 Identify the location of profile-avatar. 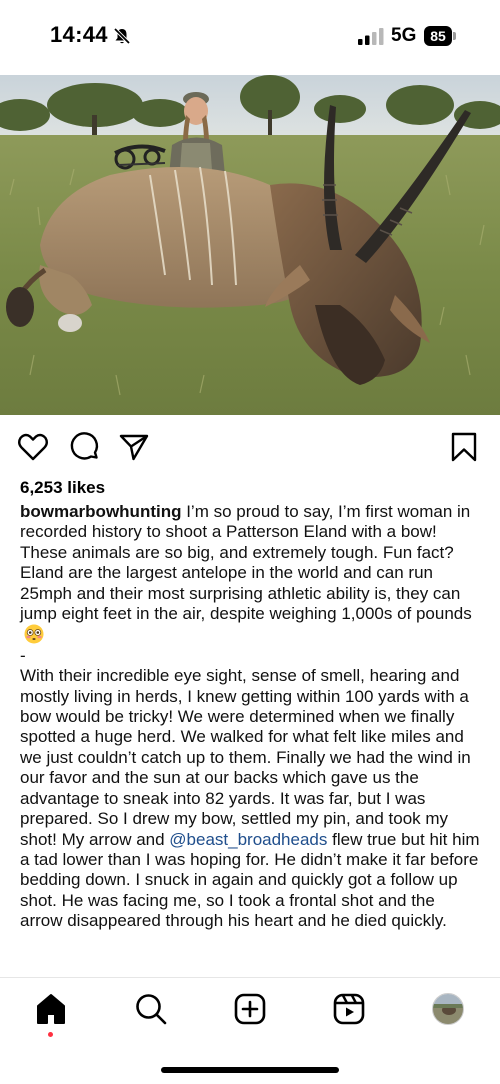
(448, 1009).